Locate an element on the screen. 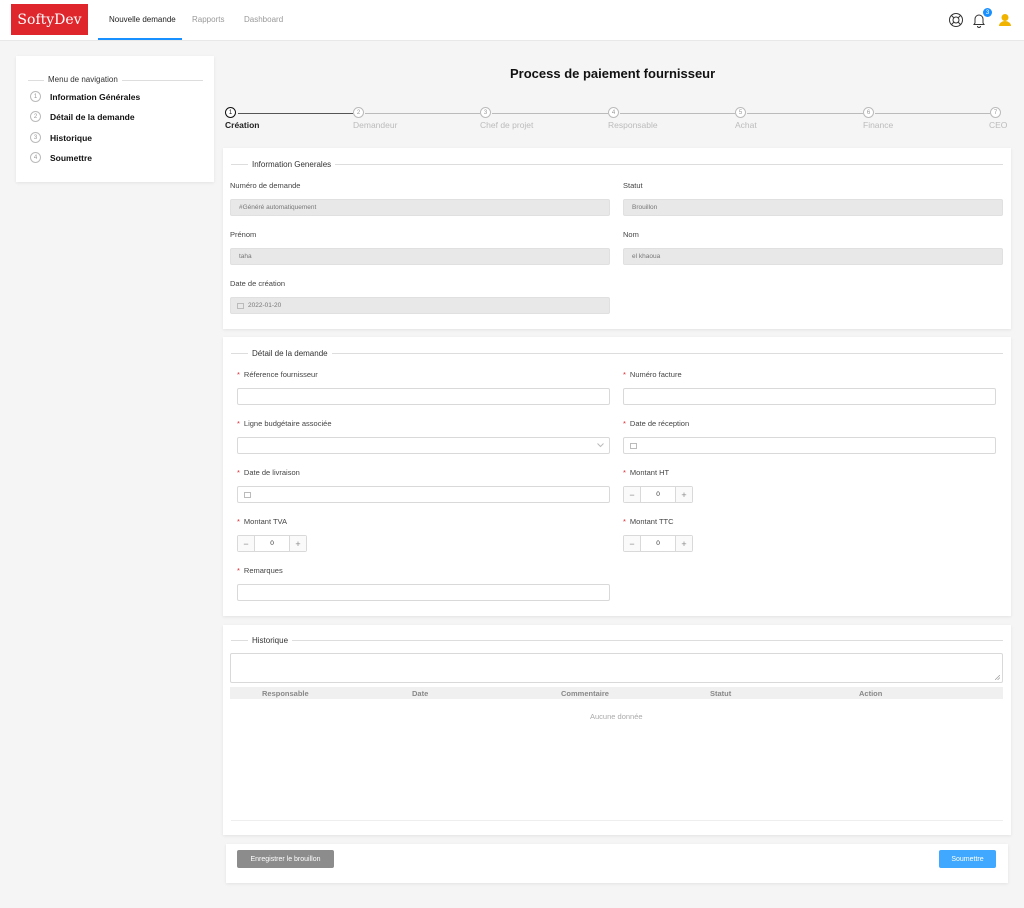 The width and height of the screenshot is (1024, 908). montant-ttc-stepper: − 0 + is located at coordinates (658, 543).